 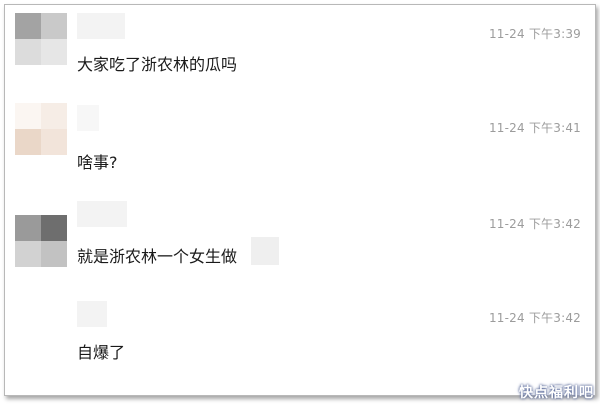 I want to click on message-text: 就是浙农林一个女生做, so click(x=157, y=256).